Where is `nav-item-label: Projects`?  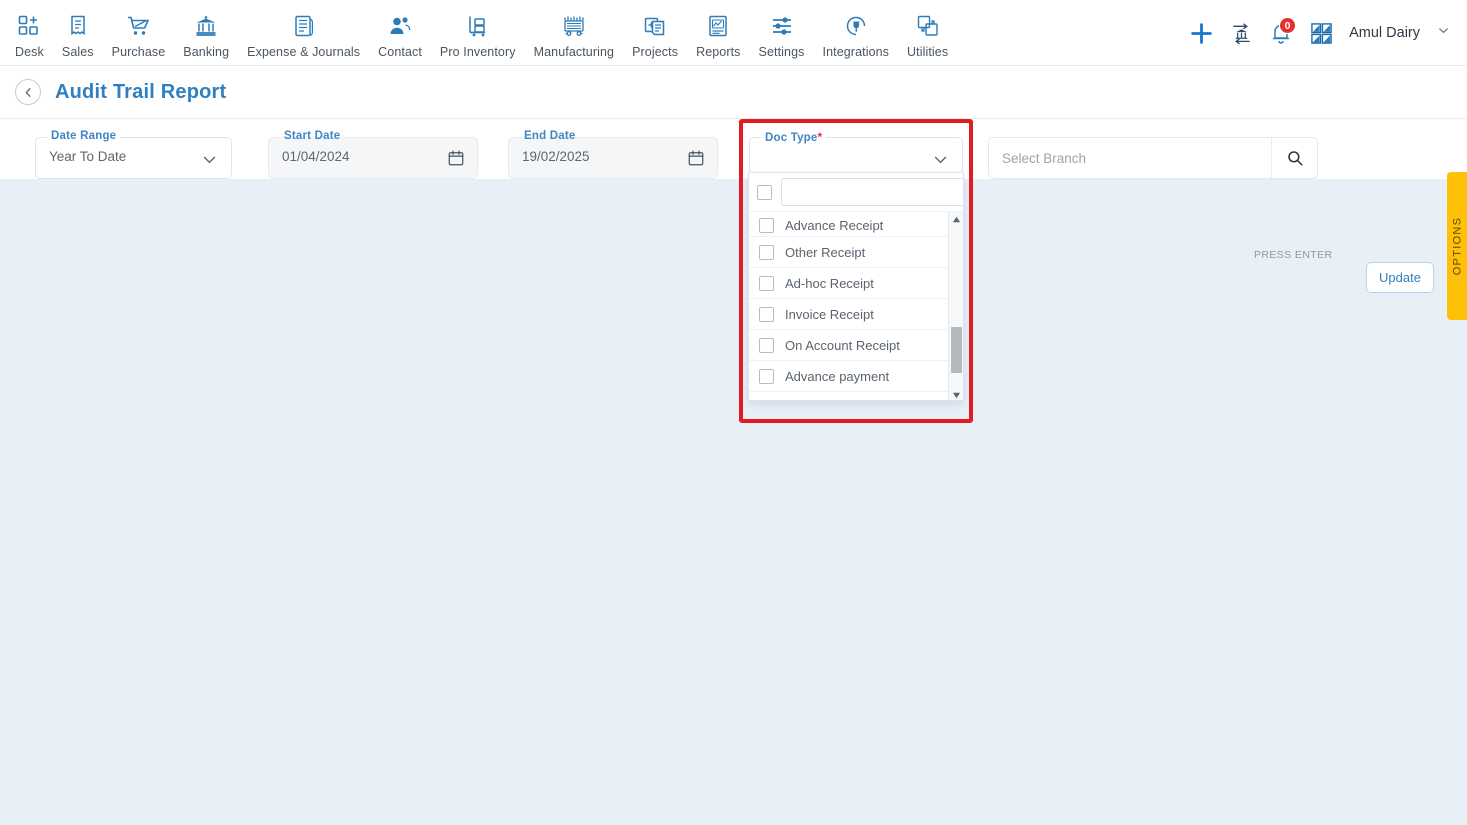
nav-item-label: Projects is located at coordinates (655, 51).